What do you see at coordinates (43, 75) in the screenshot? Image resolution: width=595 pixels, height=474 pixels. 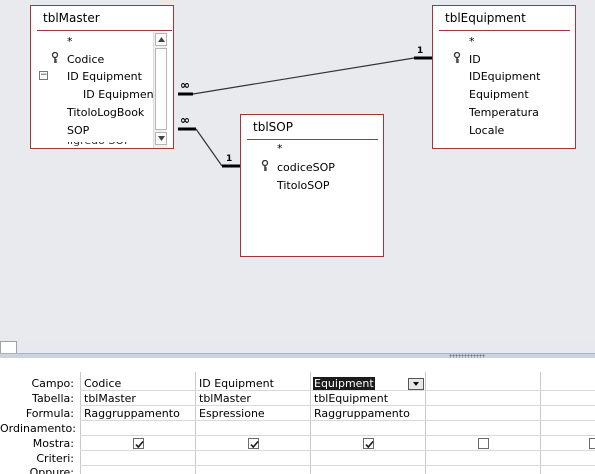 I see `collapse-icon: −` at bounding box center [43, 75].